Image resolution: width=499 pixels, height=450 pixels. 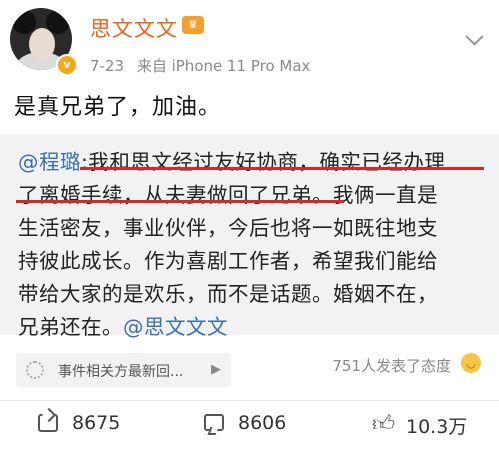 I want to click on post-source: 来自 iPhone 11 Pro Max, so click(x=223, y=66).